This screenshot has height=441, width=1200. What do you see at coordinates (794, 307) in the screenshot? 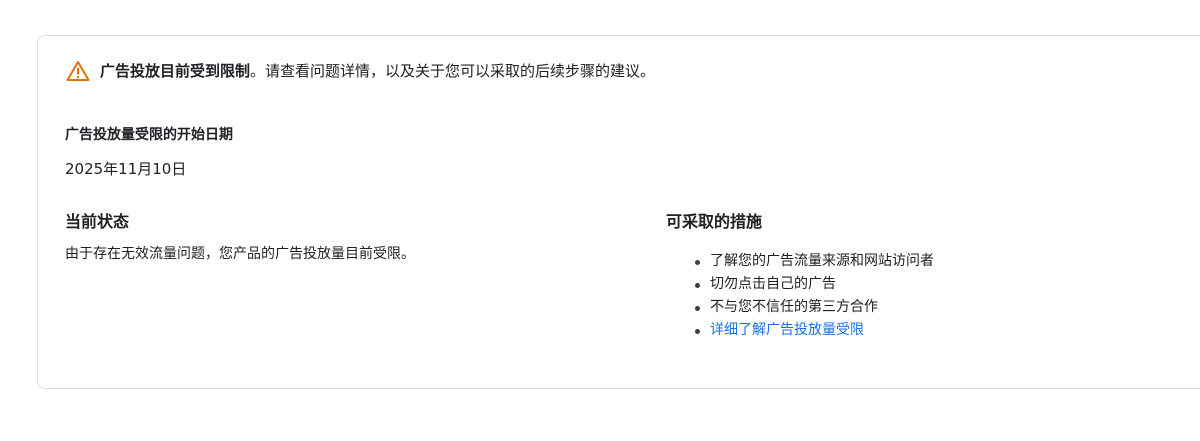
I see `action-item-text: 不与您不信任的第三方合作` at bounding box center [794, 307].